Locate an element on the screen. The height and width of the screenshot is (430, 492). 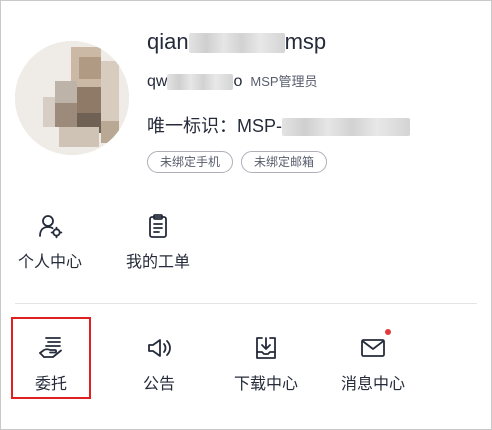
shortcut-label: 我的工单 is located at coordinates (157, 262).